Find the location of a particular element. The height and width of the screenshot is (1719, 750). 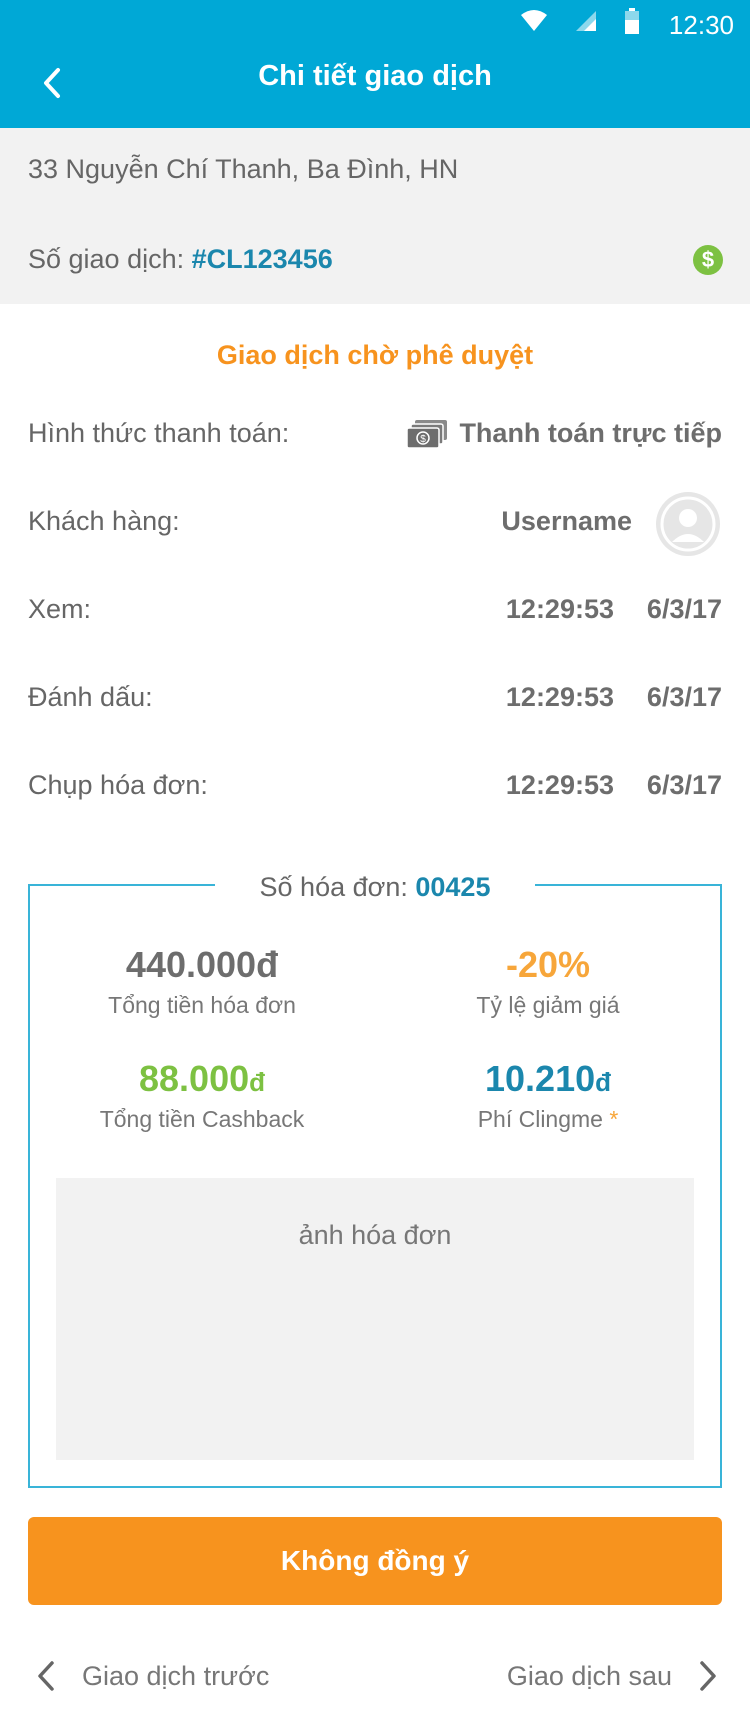

discount-rate-label: Tỷ lệ giảm giá is located at coordinates (548, 1005).